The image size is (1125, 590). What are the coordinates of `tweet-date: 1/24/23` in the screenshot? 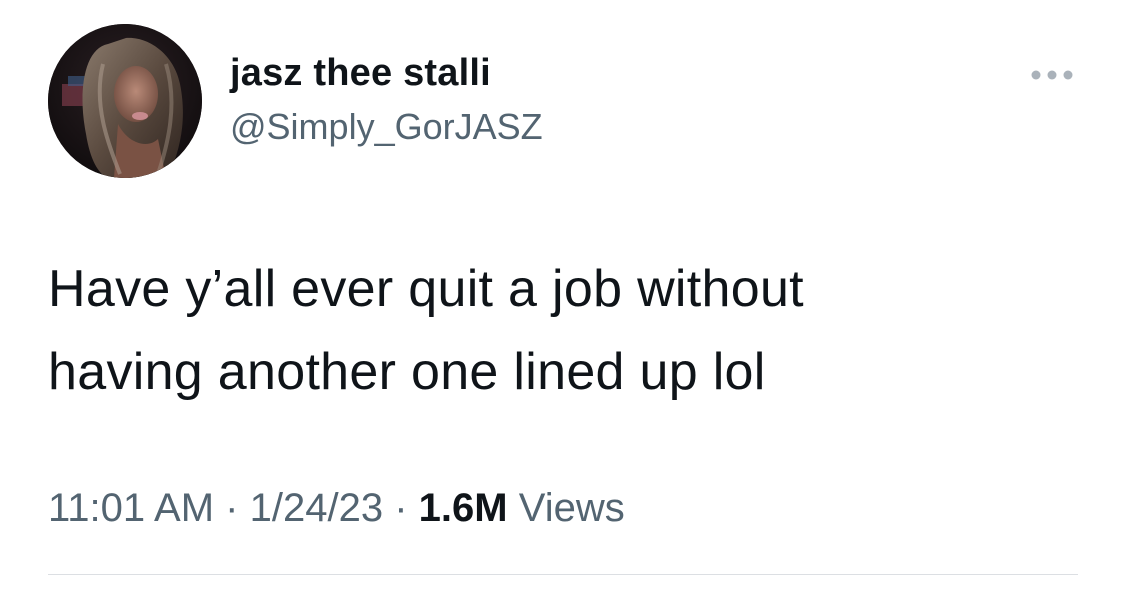 It's located at (316, 508).